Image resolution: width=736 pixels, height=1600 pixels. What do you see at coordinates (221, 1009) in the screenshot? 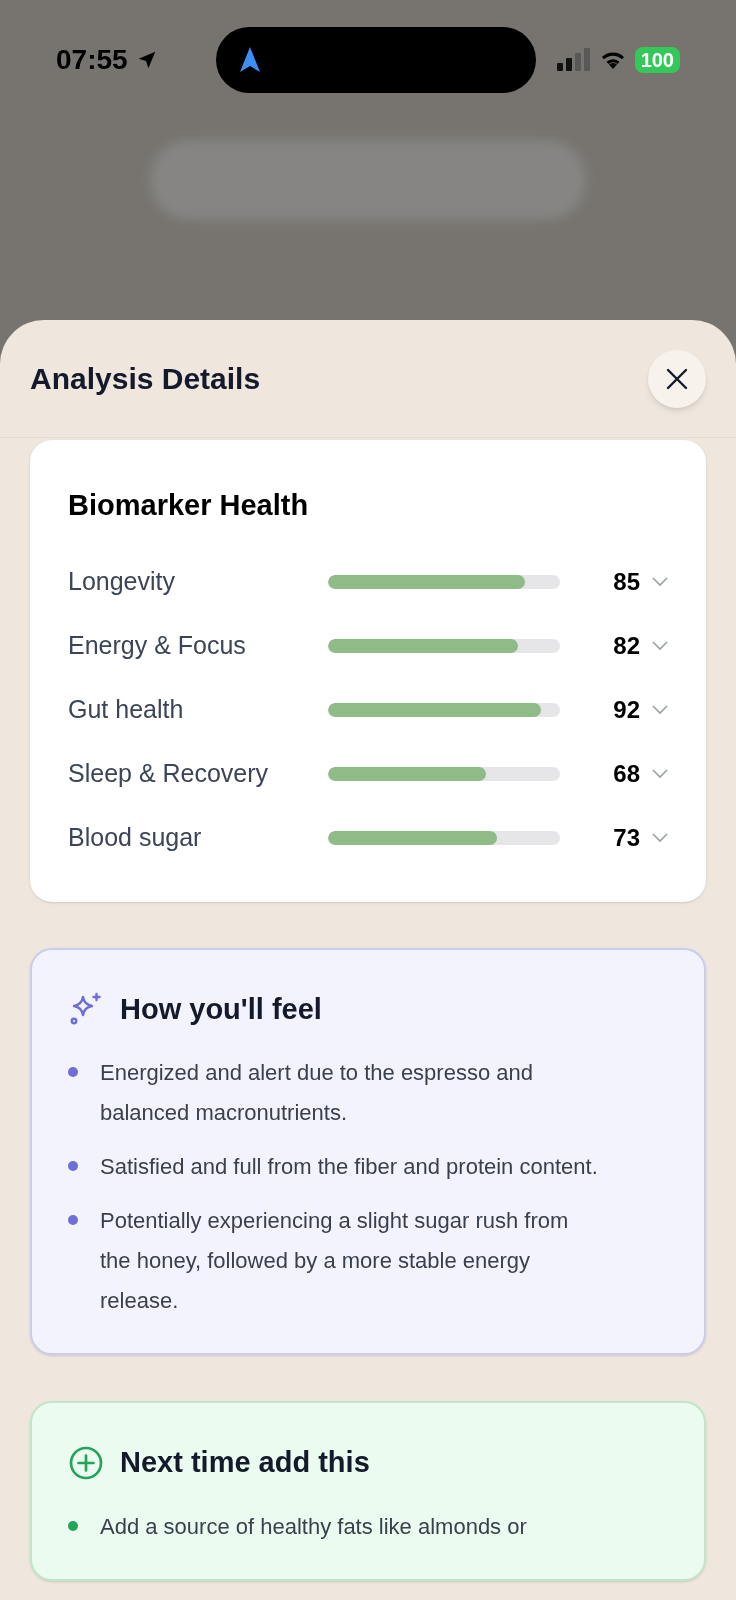
I see `section-title: How you'll feel` at bounding box center [221, 1009].